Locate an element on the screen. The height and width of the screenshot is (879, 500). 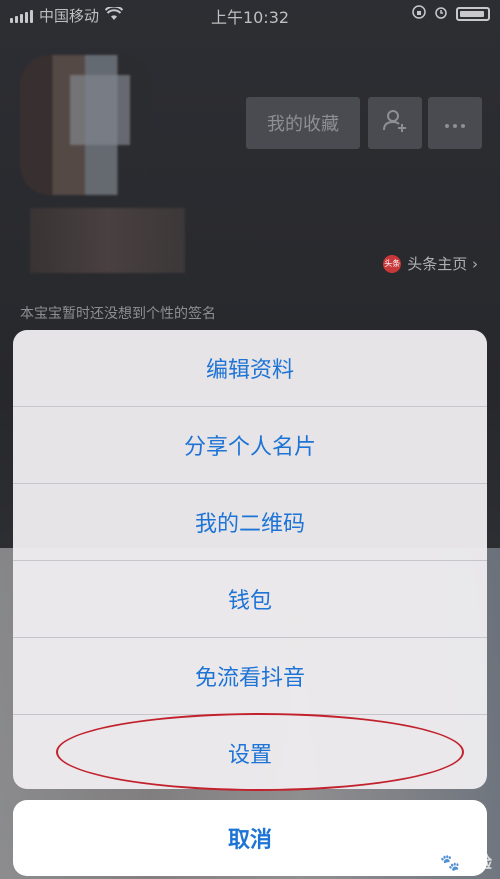
status-bar: 中国移动 上午10:32 is located at coordinates (250, 14).